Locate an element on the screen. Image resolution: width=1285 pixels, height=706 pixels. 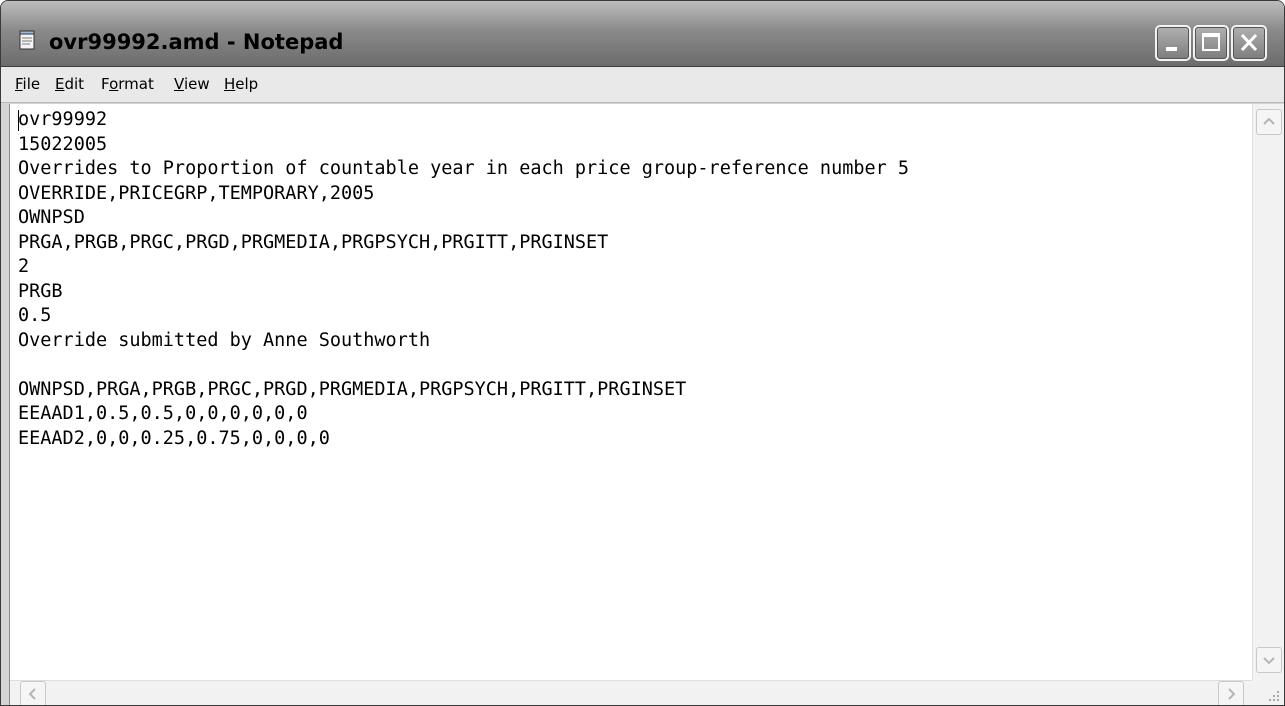
text-caret is located at coordinates (18, 120).